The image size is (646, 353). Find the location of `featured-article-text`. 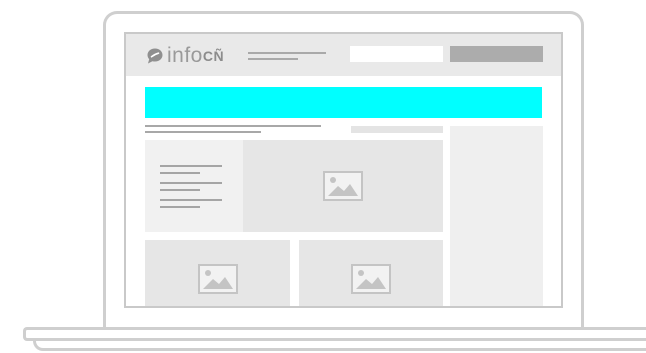

featured-article-text is located at coordinates (194, 186).